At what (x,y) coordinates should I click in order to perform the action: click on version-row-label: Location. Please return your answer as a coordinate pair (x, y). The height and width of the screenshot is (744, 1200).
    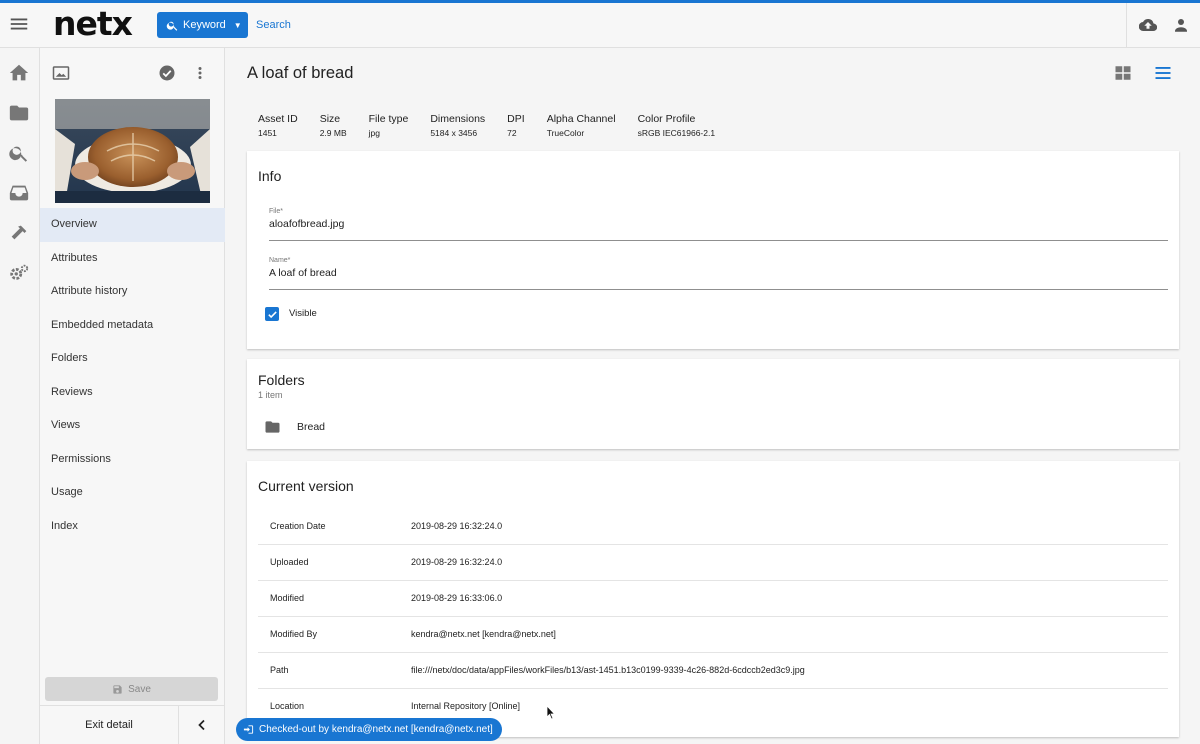
    Looking at the image, I should click on (287, 706).